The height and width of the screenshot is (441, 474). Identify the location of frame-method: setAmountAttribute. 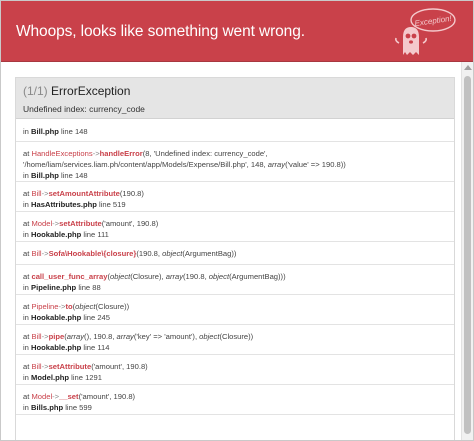
(84, 193).